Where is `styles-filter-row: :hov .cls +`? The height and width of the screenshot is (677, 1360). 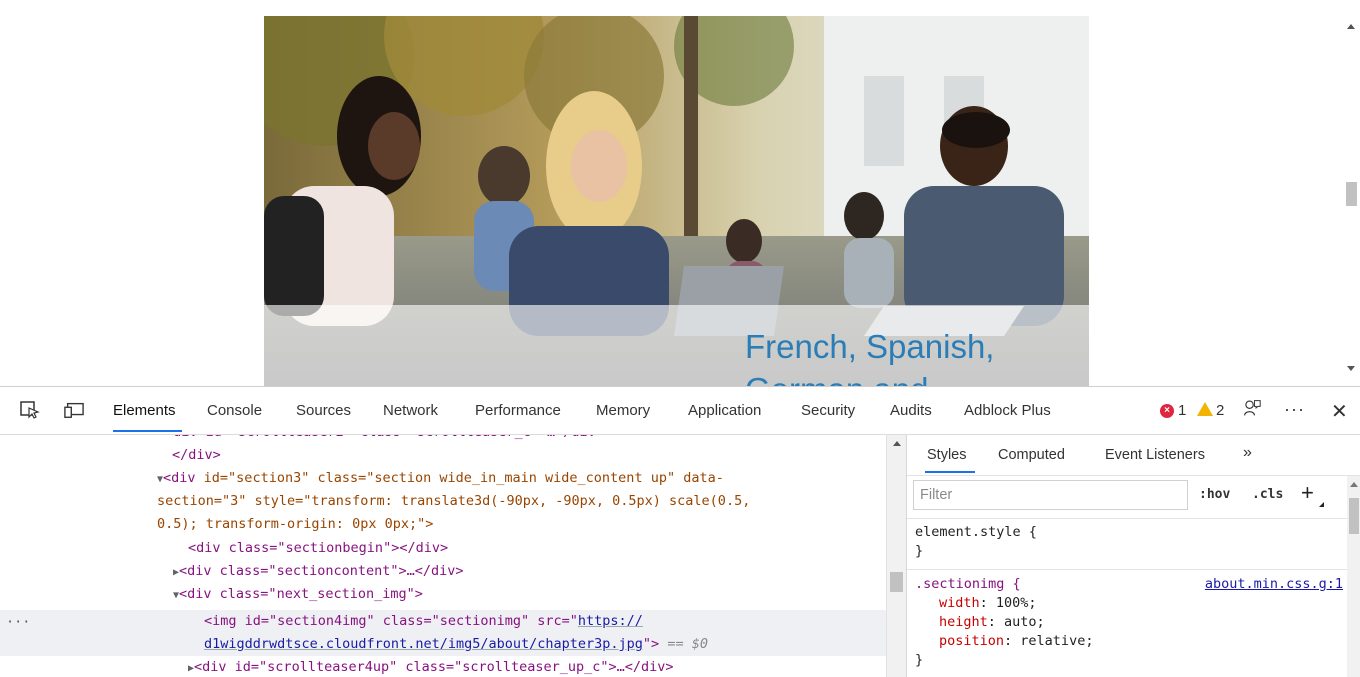 styles-filter-row: :hov .cls + is located at coordinates (1127, 497).